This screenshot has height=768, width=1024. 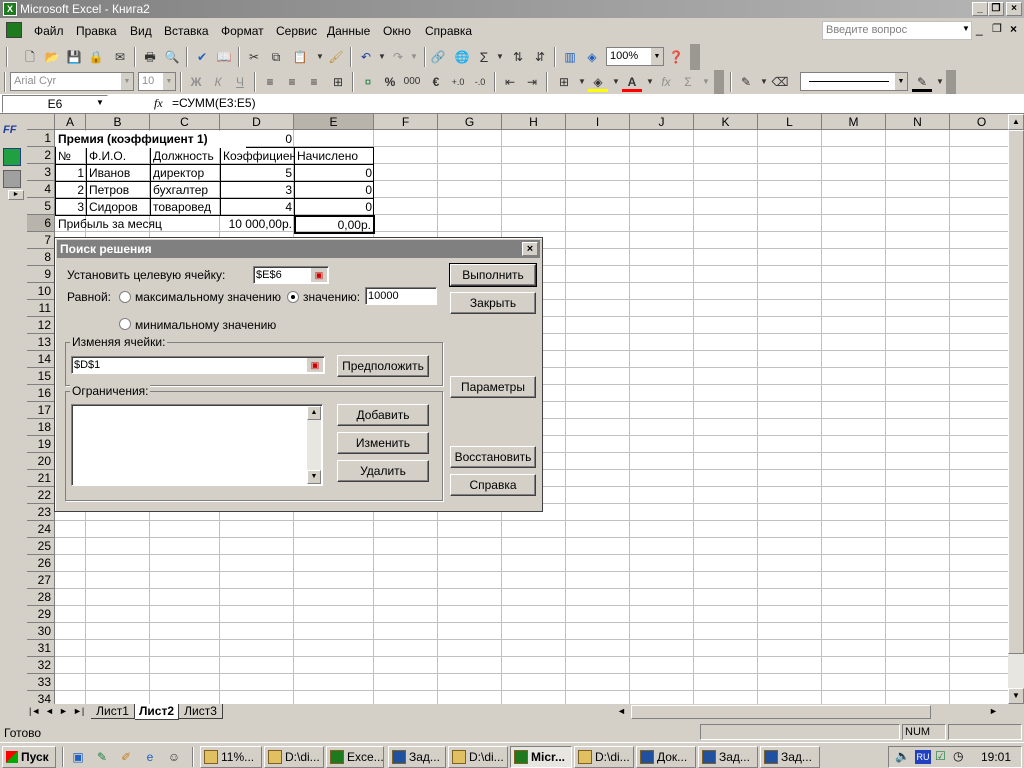 What do you see at coordinates (331, 297) in the screenshot?
I see `value-radio-label: значению:` at bounding box center [331, 297].